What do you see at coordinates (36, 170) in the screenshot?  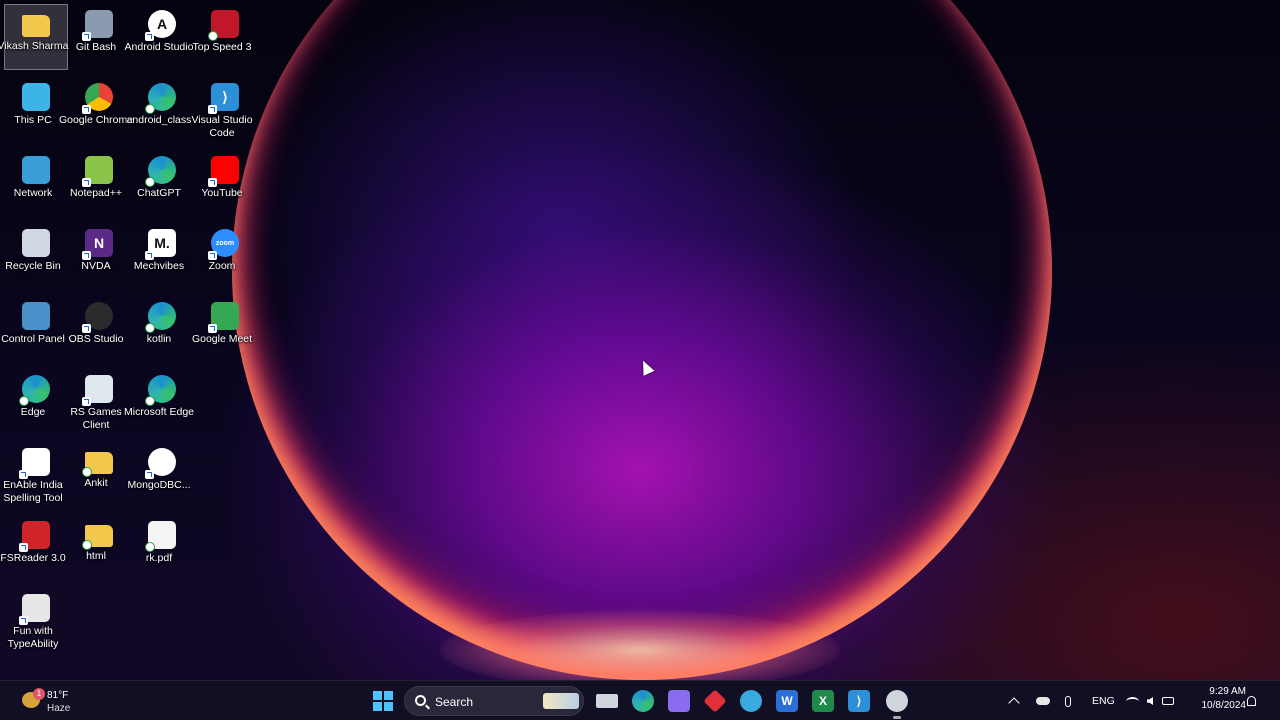 I see `network-icon` at bounding box center [36, 170].